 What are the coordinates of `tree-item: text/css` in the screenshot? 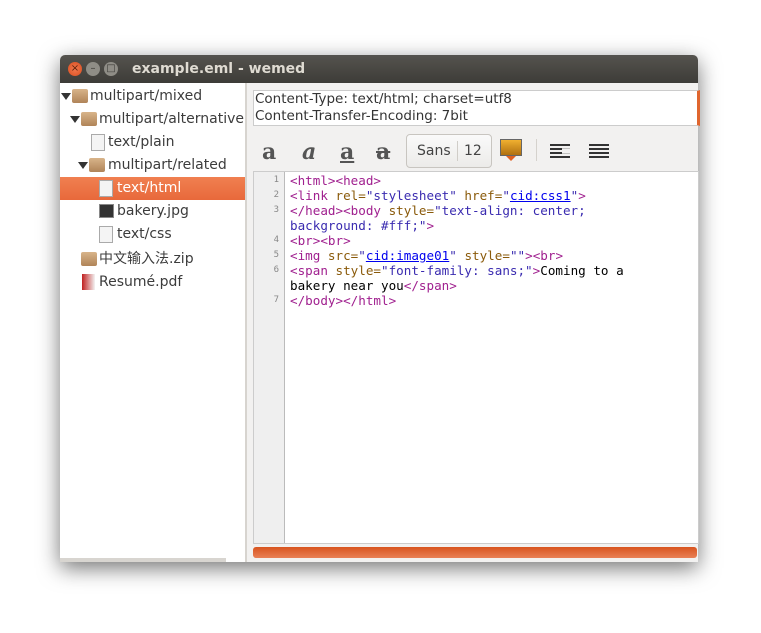 It's located at (152, 234).